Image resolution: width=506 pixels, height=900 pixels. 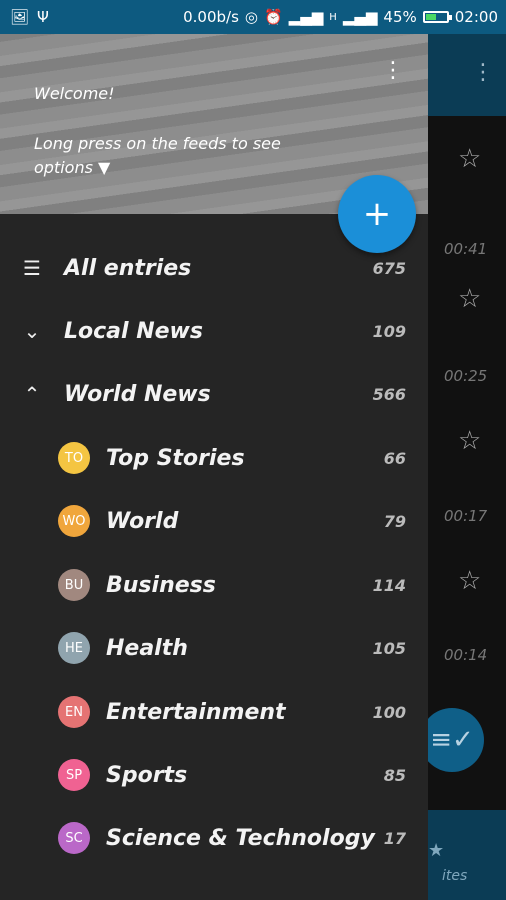 What do you see at coordinates (74, 712) in the screenshot?
I see `feed-avatar: EN` at bounding box center [74, 712].